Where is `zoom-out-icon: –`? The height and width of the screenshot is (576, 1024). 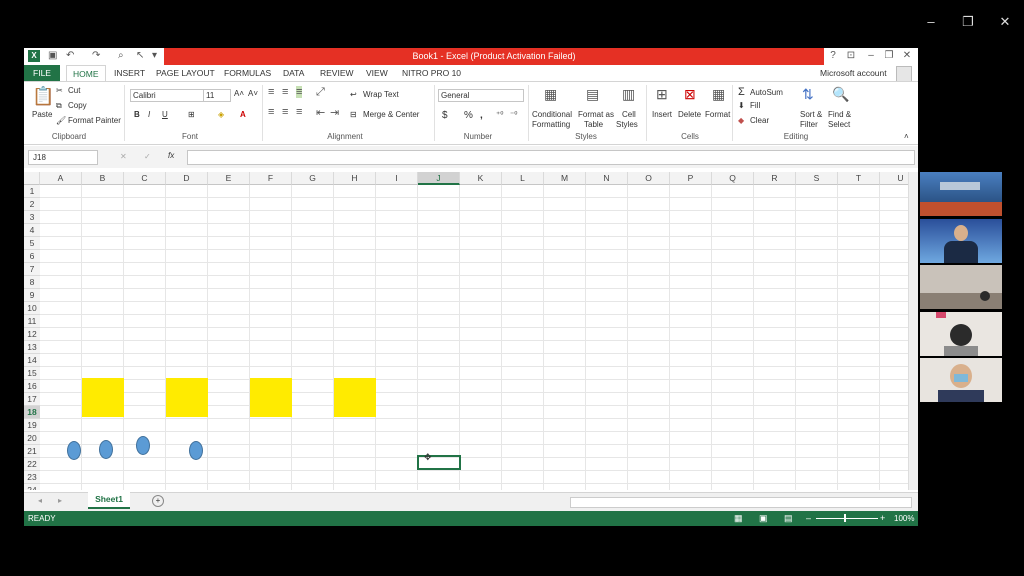 zoom-out-icon: – is located at coordinates (808, 518).